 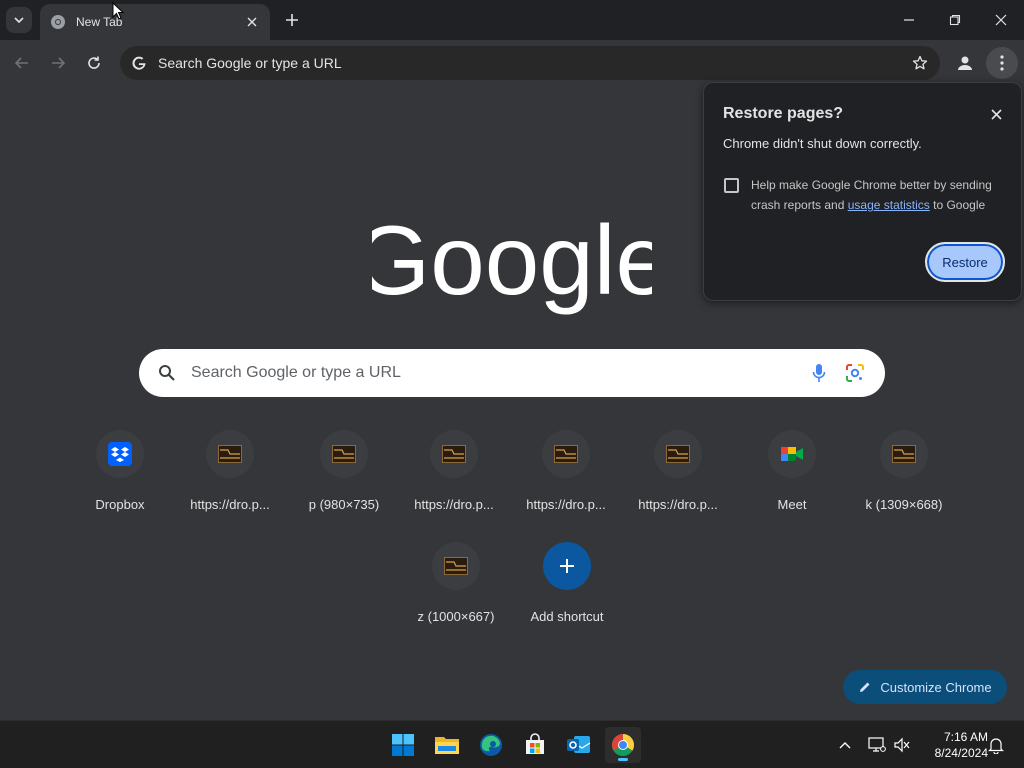 What do you see at coordinates (936, 687) in the screenshot?
I see `customize-chrome-label: Customize Chrome` at bounding box center [936, 687].